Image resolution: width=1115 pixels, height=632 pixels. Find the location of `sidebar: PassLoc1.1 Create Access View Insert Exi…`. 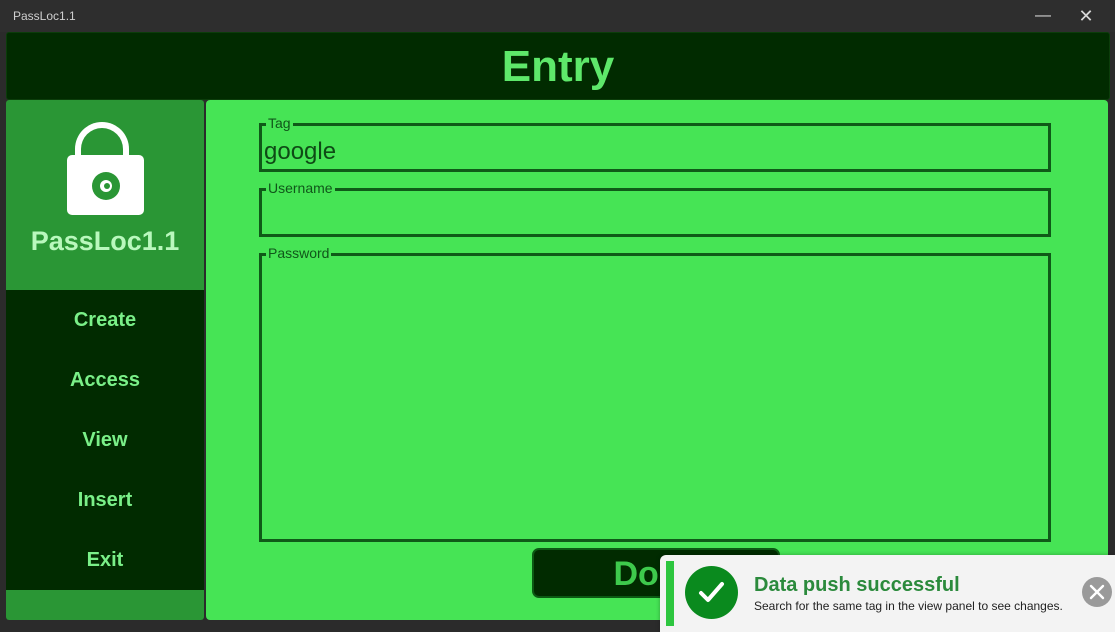

sidebar: PassLoc1.1 Create Access View Insert Exi… is located at coordinates (105, 360).